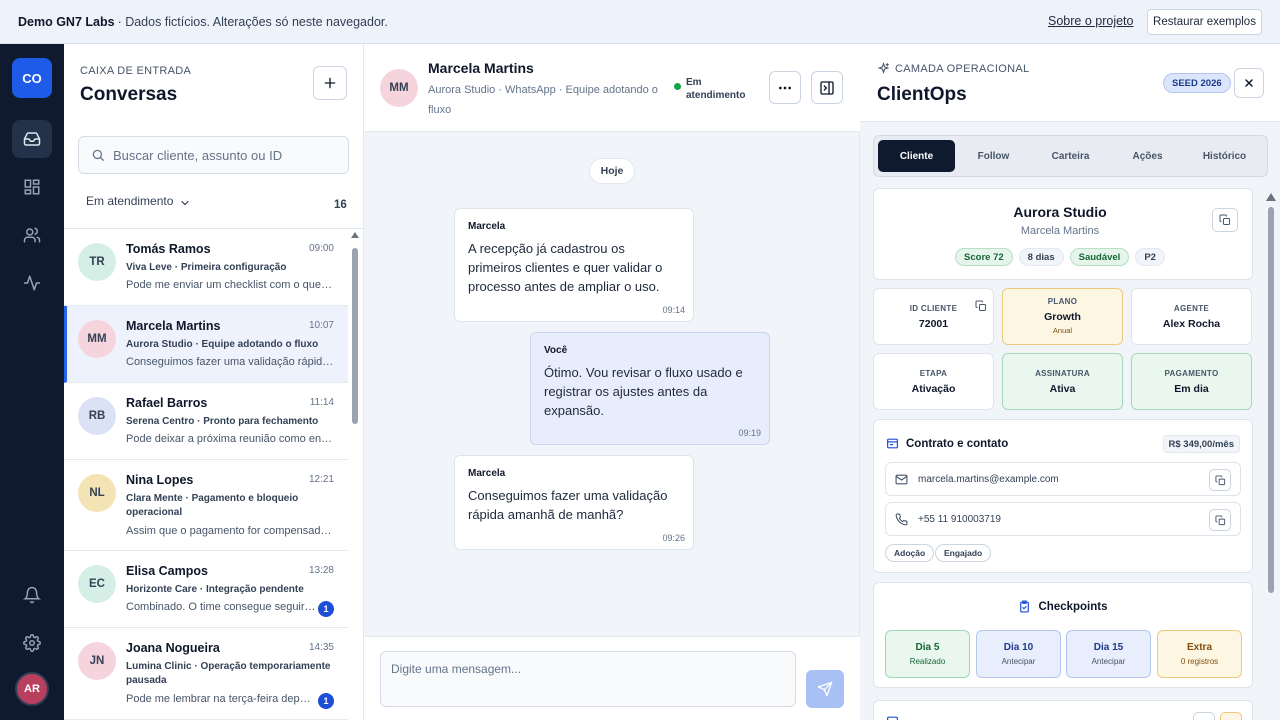  What do you see at coordinates (1018, 647) in the screenshot?
I see `checkpoint-label: Dia 10` at bounding box center [1018, 647].